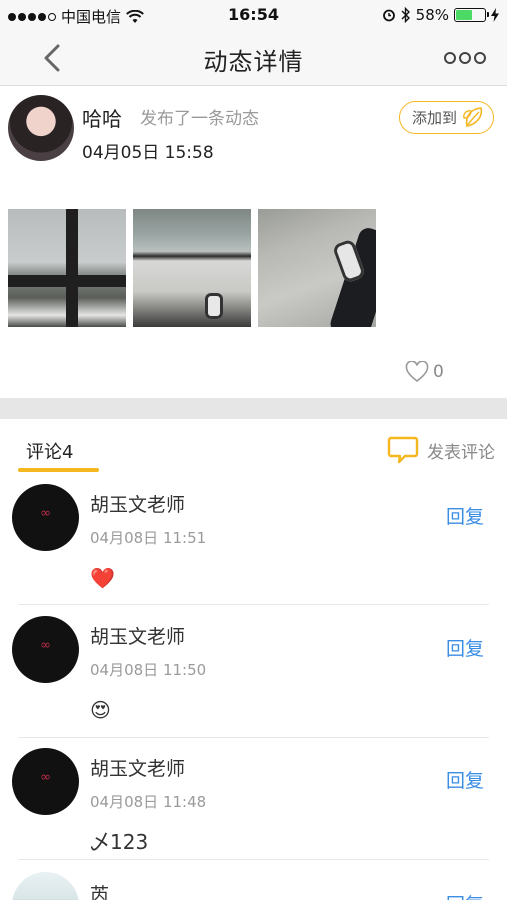 This screenshot has width=507, height=900. What do you see at coordinates (49, 451) in the screenshot?
I see `tab-comments: 评论4` at bounding box center [49, 451].